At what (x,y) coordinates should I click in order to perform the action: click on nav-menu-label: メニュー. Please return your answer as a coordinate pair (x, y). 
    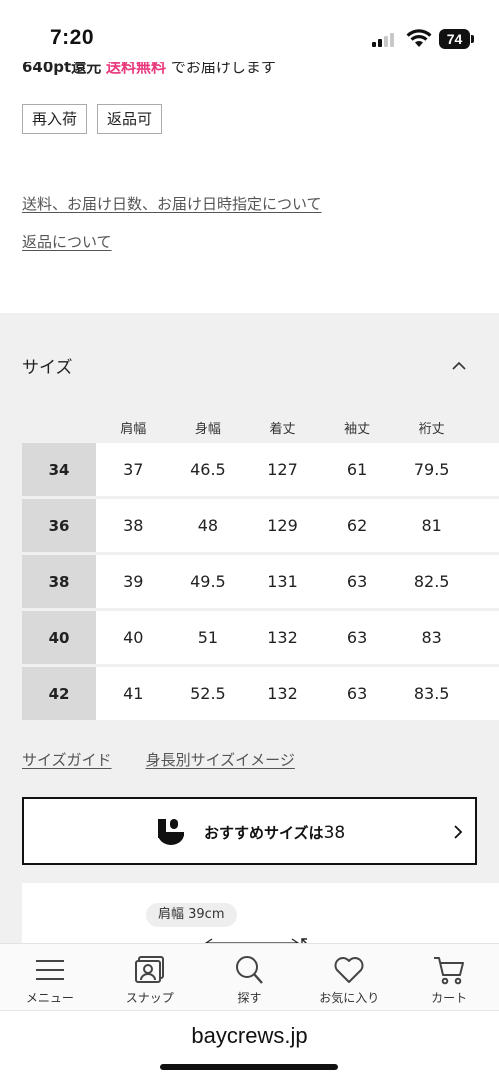
    Looking at the image, I should click on (49, 998).